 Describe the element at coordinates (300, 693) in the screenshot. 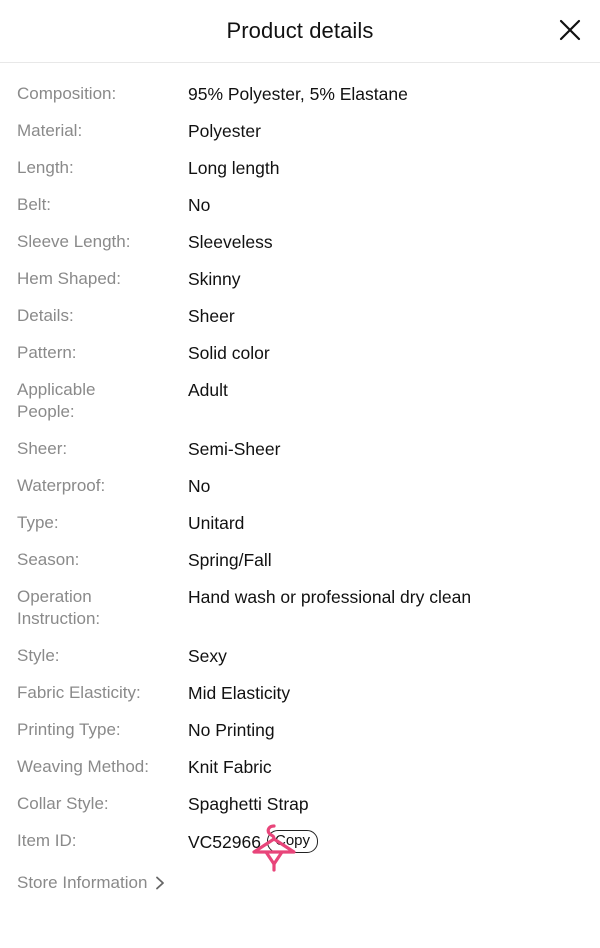

I see `detail-row-fabric-elasticity: Fabric Elasticity: Mid Elasticity` at that location.